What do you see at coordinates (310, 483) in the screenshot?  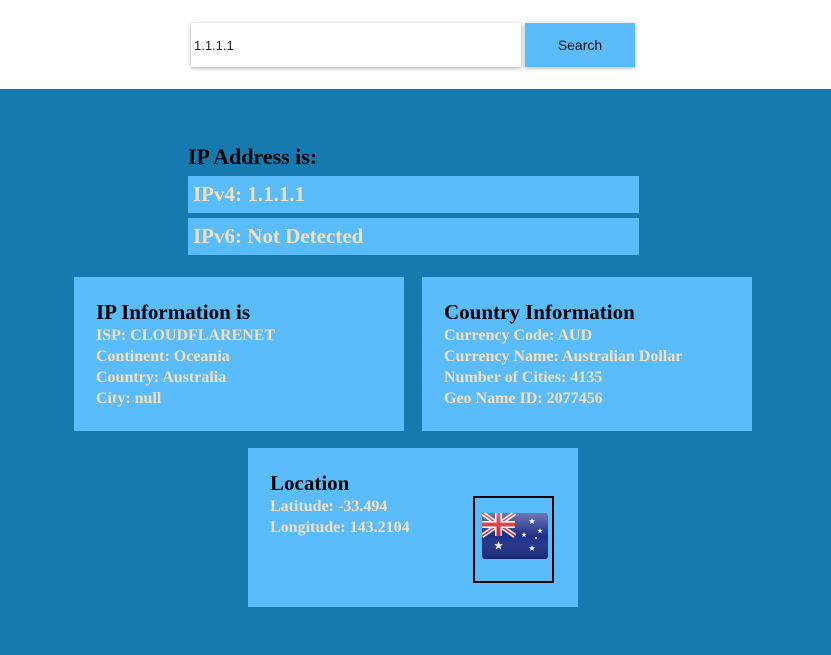 I see `location-title: Location` at bounding box center [310, 483].